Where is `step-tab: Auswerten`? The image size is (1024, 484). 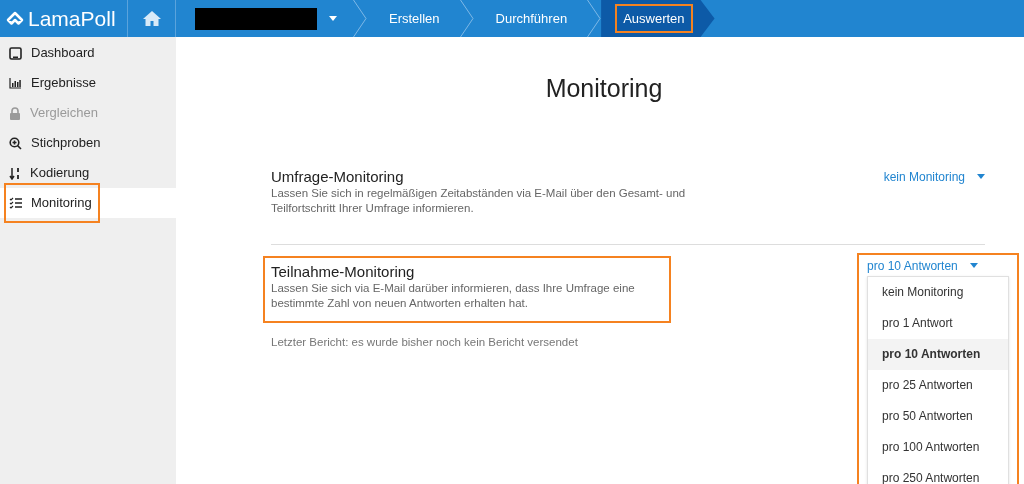
step-tab: Auswerten is located at coordinates (658, 18).